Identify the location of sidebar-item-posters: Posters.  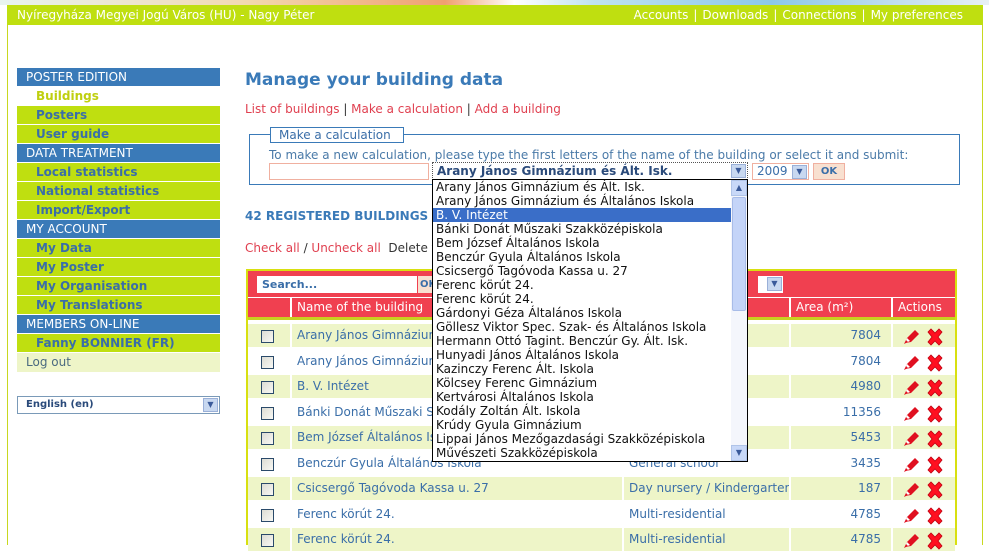
(118, 115).